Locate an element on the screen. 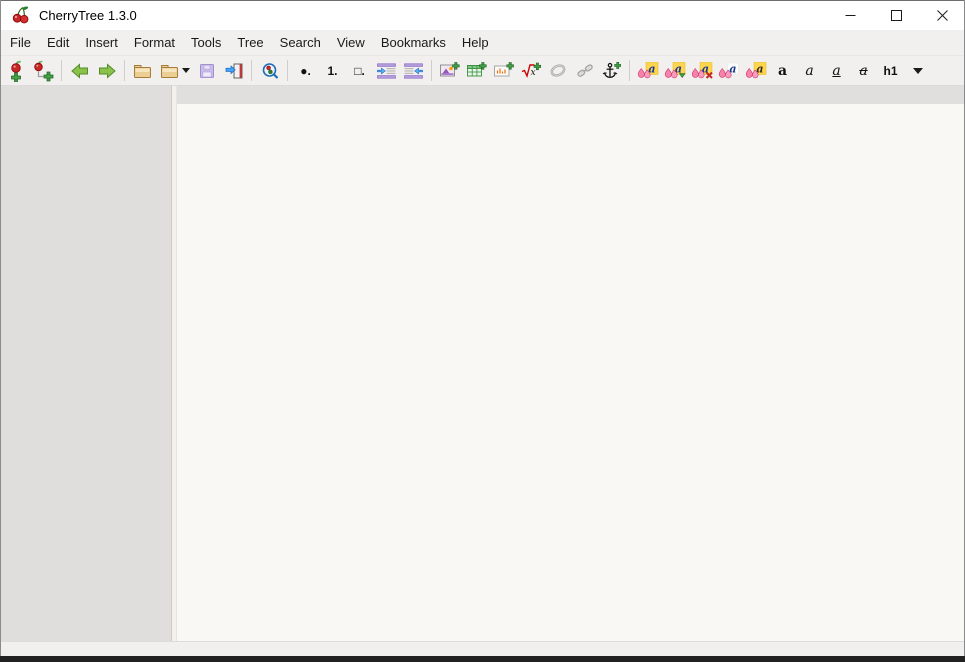  format-remove-button: a is located at coordinates (701, 71).